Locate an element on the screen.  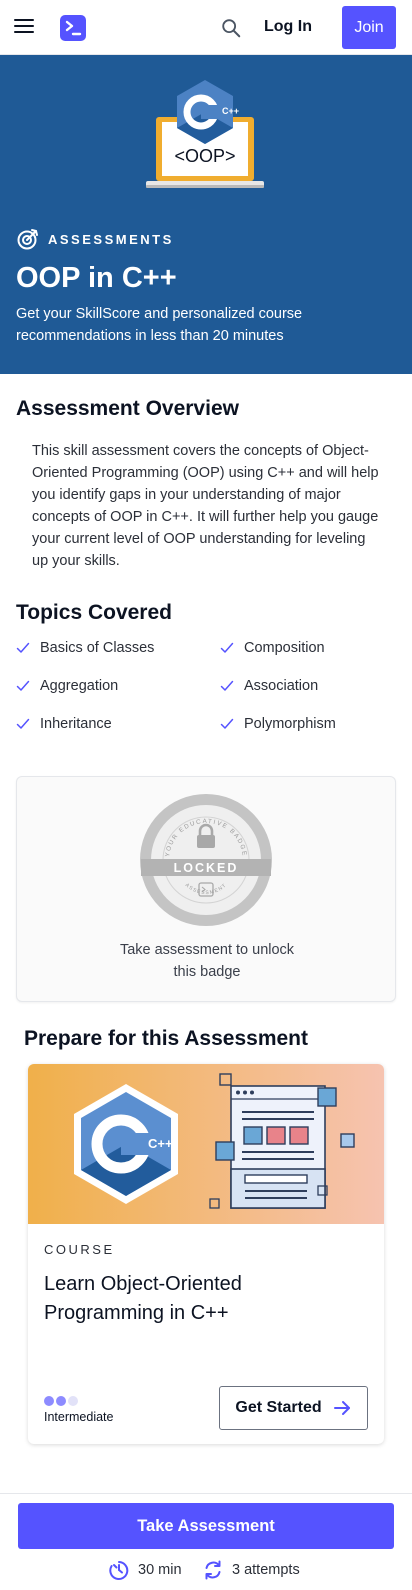
hero-cpp-logo-text: C++ is located at coordinates (230, 111).